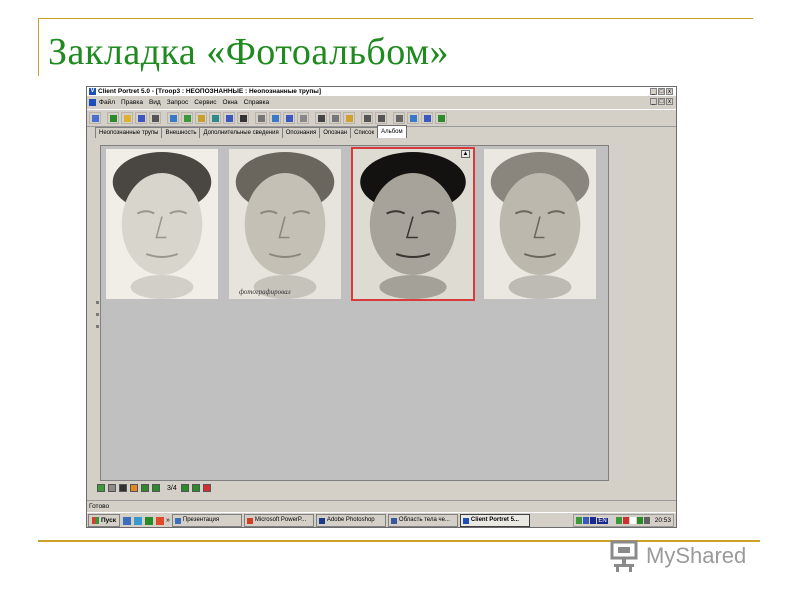  I want to click on open-folder-button, so click(127, 118).